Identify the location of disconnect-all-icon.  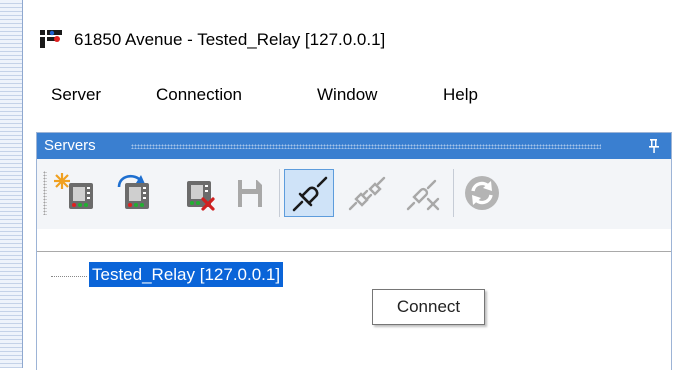
(423, 195).